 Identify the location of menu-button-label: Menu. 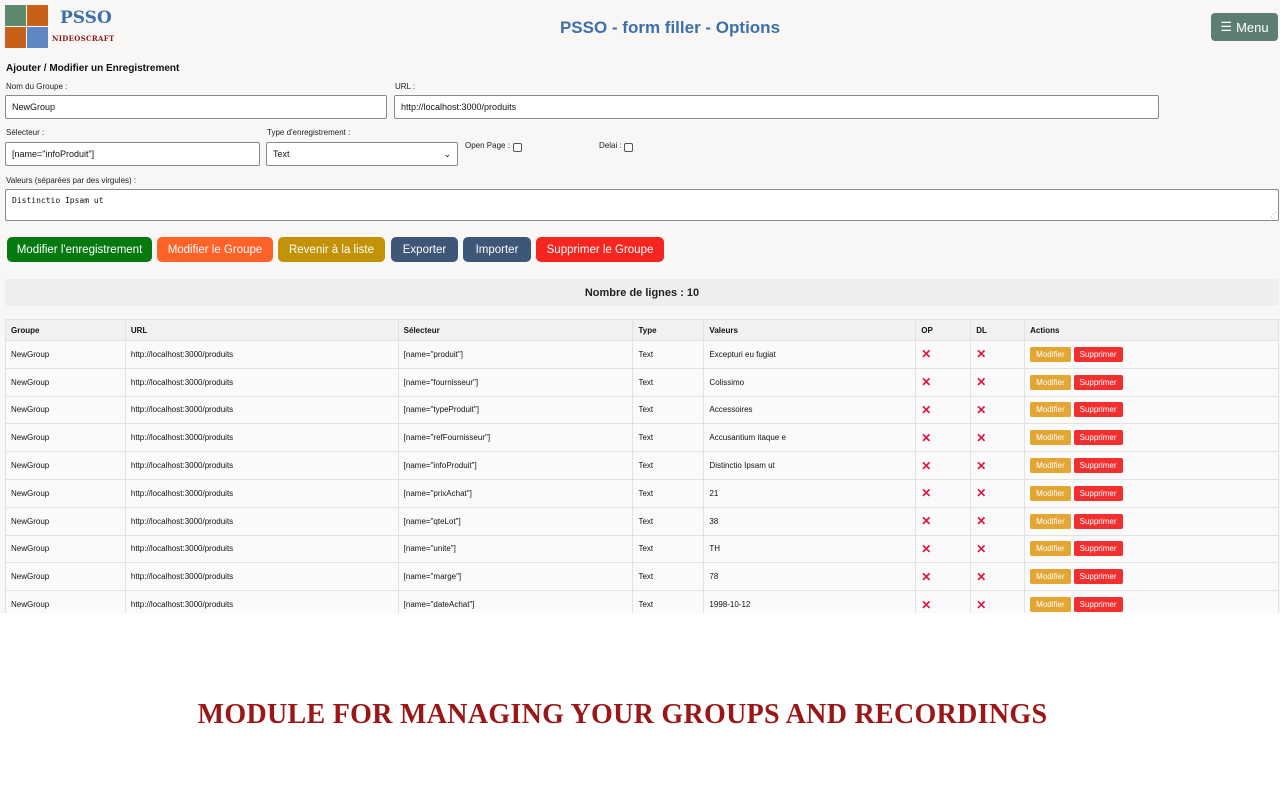
(1252, 27).